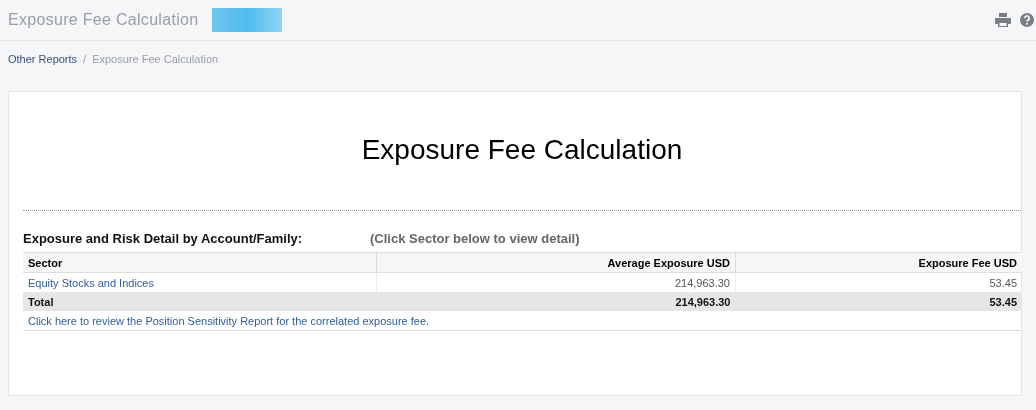  Describe the element at coordinates (878, 262) in the screenshot. I see `column-header: Exposure Fee USD` at that location.